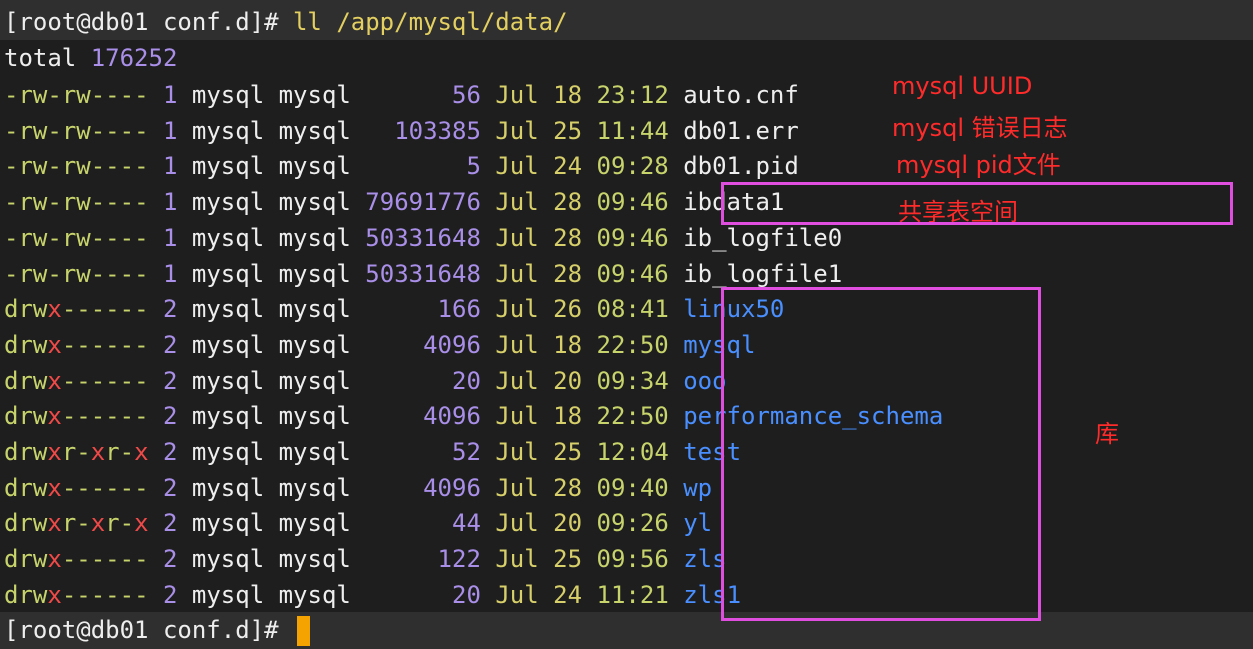 This screenshot has height=649, width=1253. I want to click on file-name: db01.err, so click(741, 131).